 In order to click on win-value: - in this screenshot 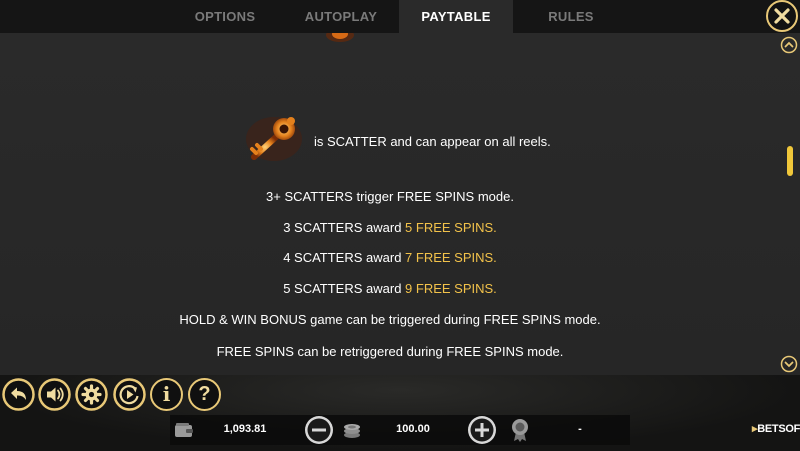, I will do `click(580, 429)`.